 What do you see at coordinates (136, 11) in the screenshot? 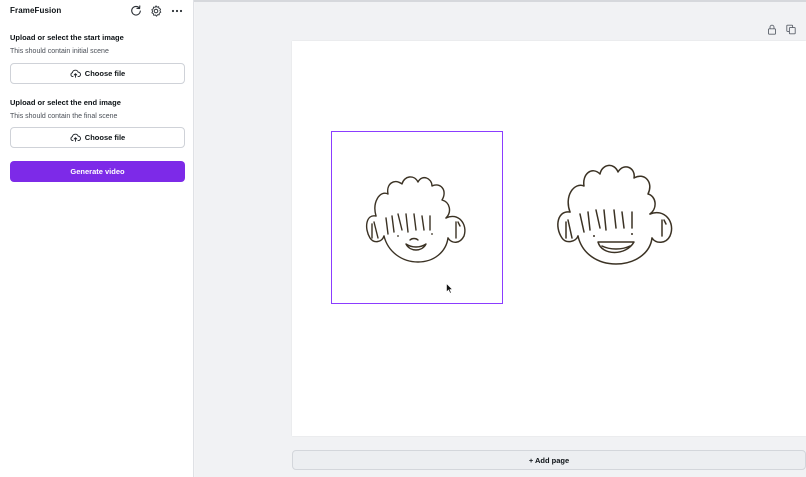
I see `refresh-icon` at bounding box center [136, 11].